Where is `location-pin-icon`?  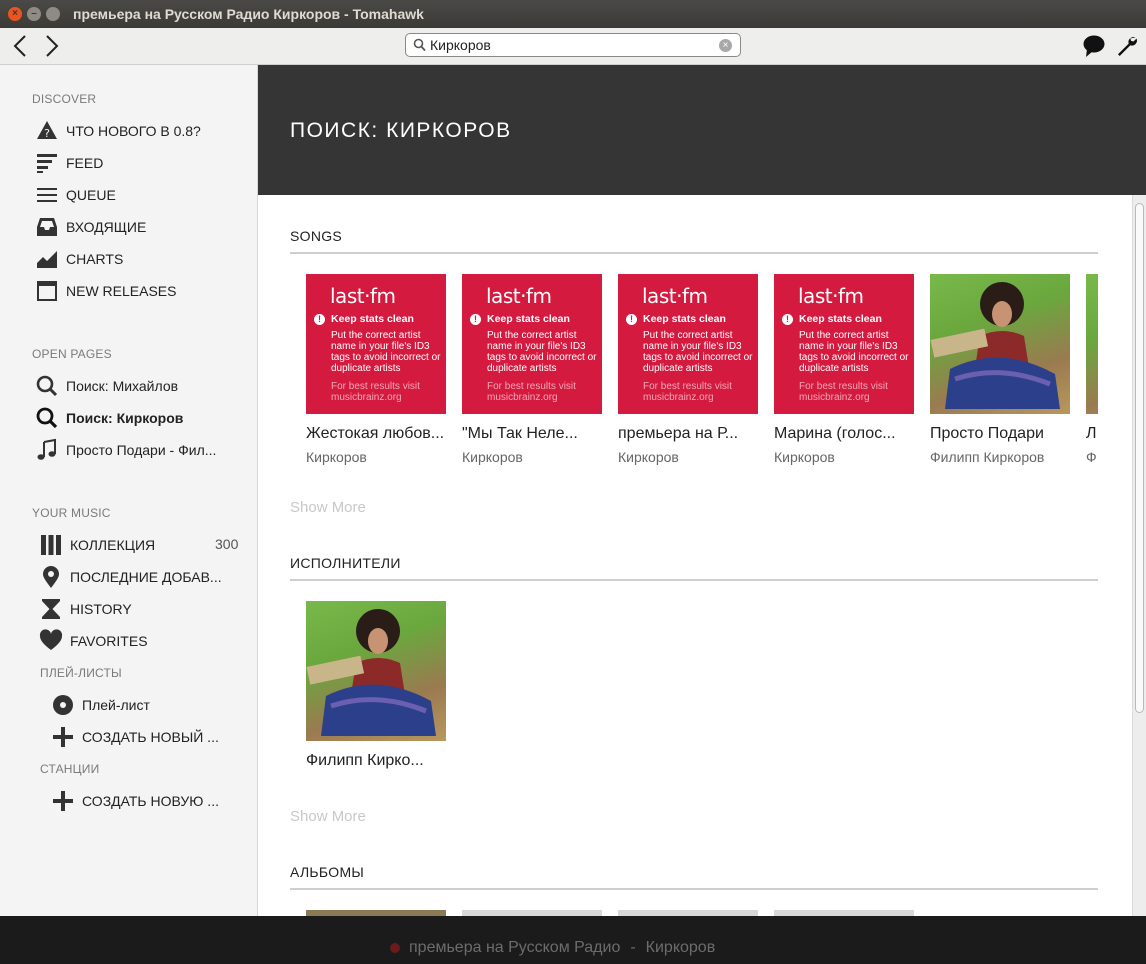 location-pin-icon is located at coordinates (51, 577).